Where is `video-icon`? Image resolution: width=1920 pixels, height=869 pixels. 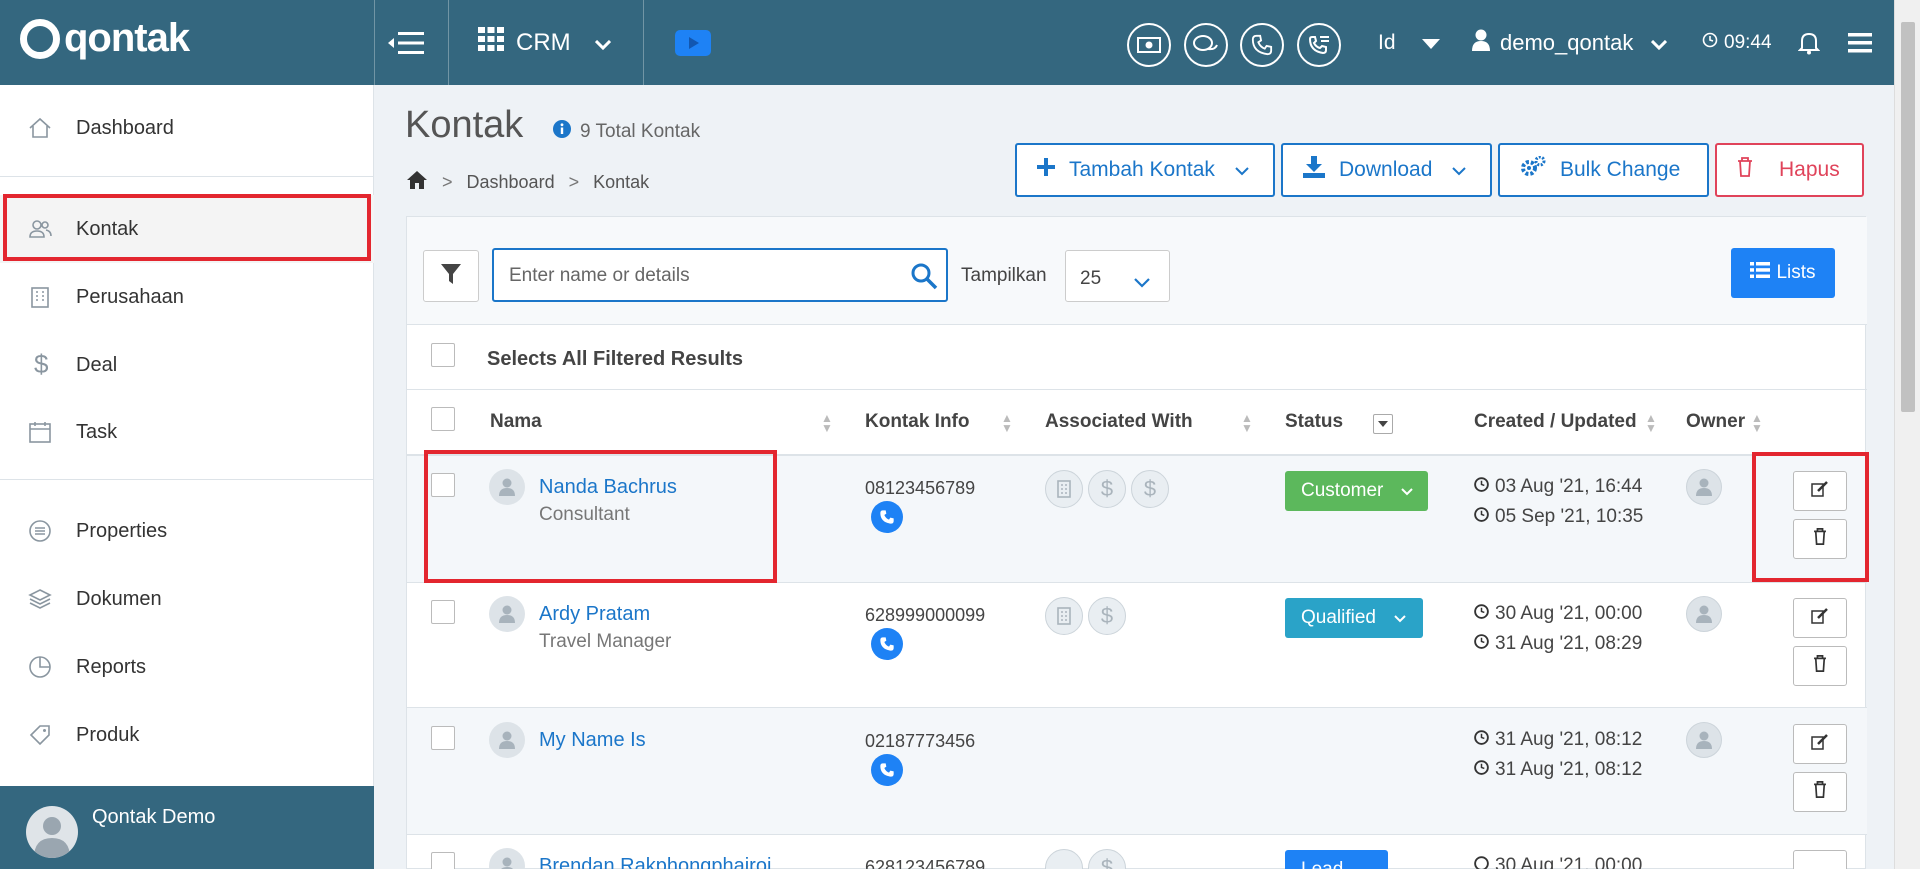 video-icon is located at coordinates (693, 42).